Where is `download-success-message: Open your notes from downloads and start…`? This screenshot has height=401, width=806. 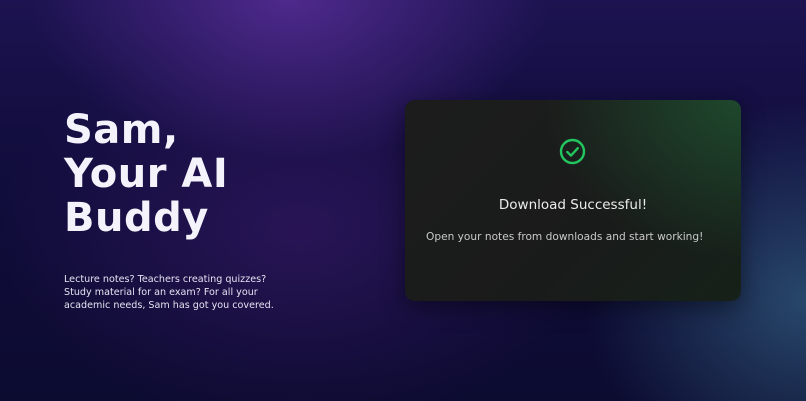
download-success-message: Open your notes from downloads and start… is located at coordinates (565, 237).